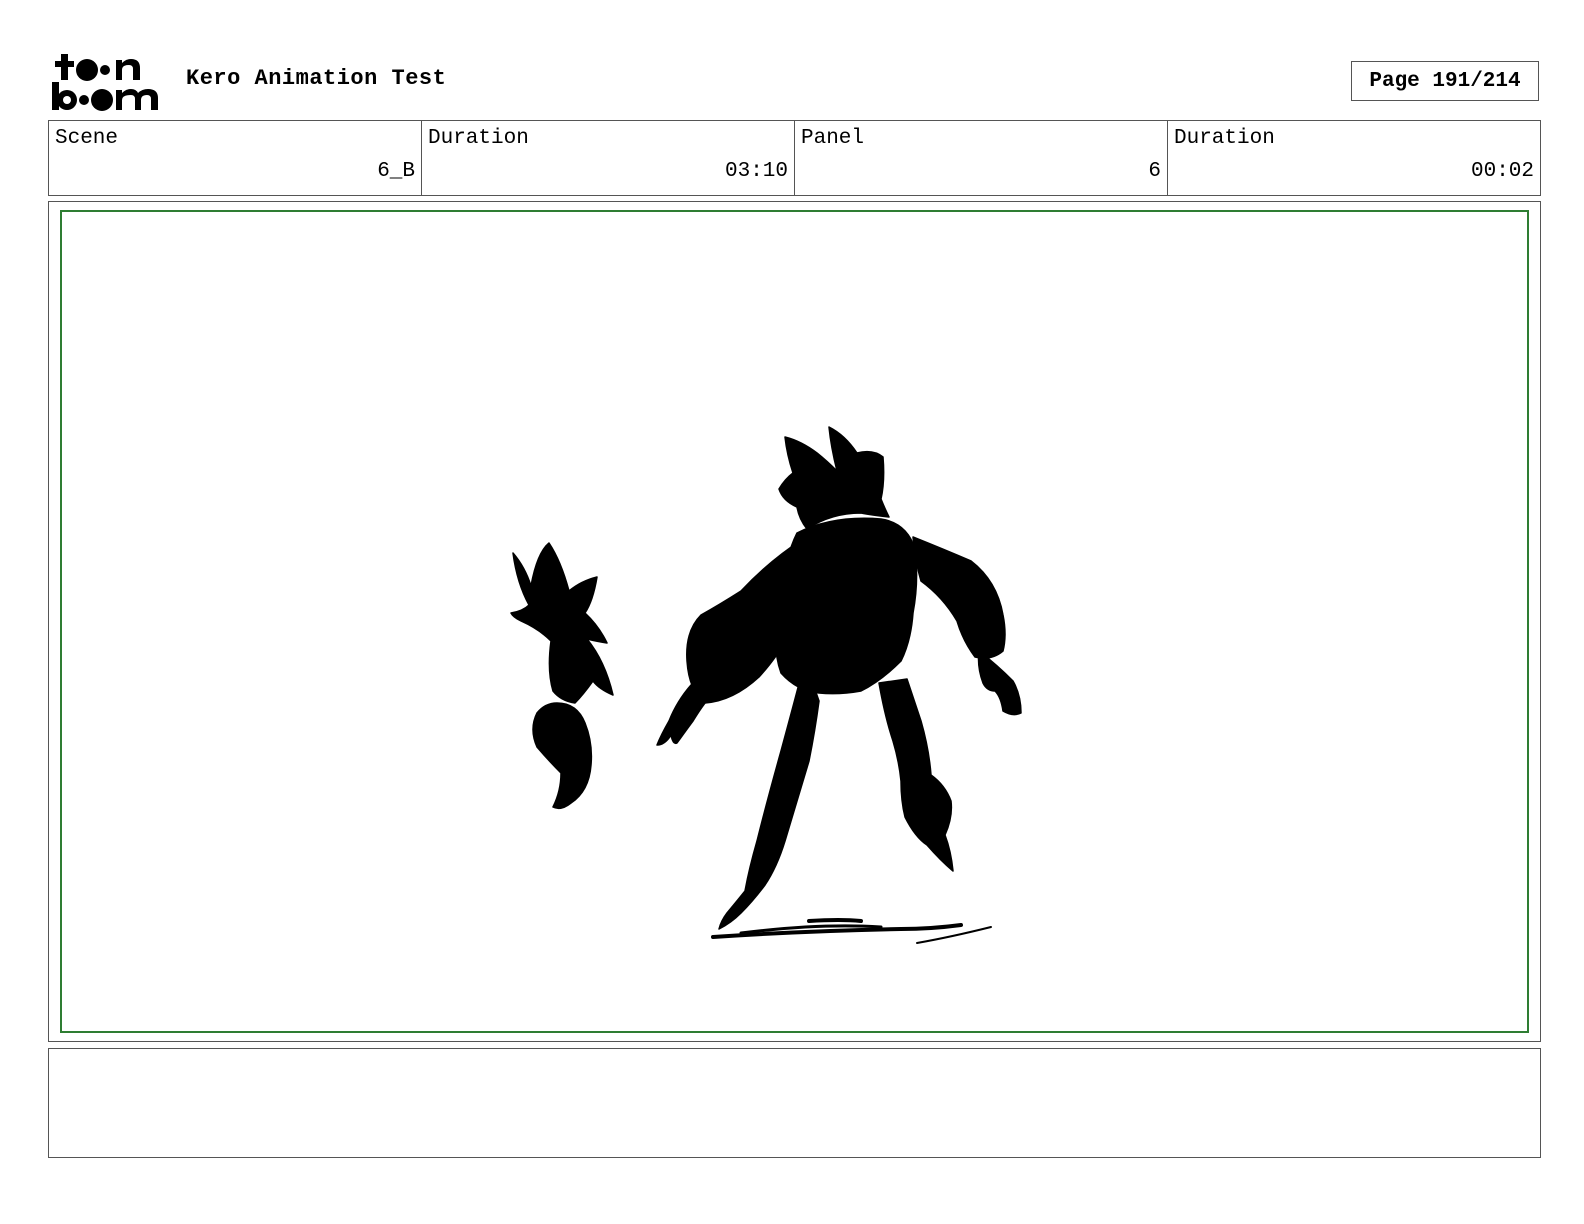 Image resolution: width=1584 pixels, height=1224 pixels. Describe the element at coordinates (999, 683) in the screenshot. I see `large-creature-right-hand` at that location.